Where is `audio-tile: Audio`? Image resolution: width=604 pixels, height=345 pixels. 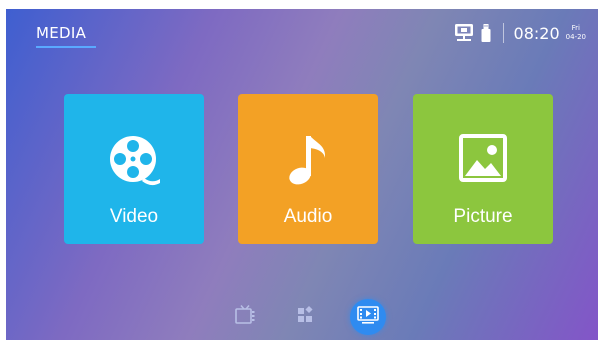
audio-tile: Audio is located at coordinates (308, 169).